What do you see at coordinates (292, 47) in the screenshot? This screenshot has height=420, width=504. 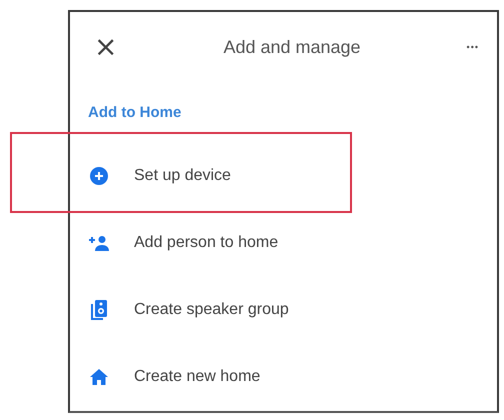 I see `dialog-title: Add and manage` at bounding box center [292, 47].